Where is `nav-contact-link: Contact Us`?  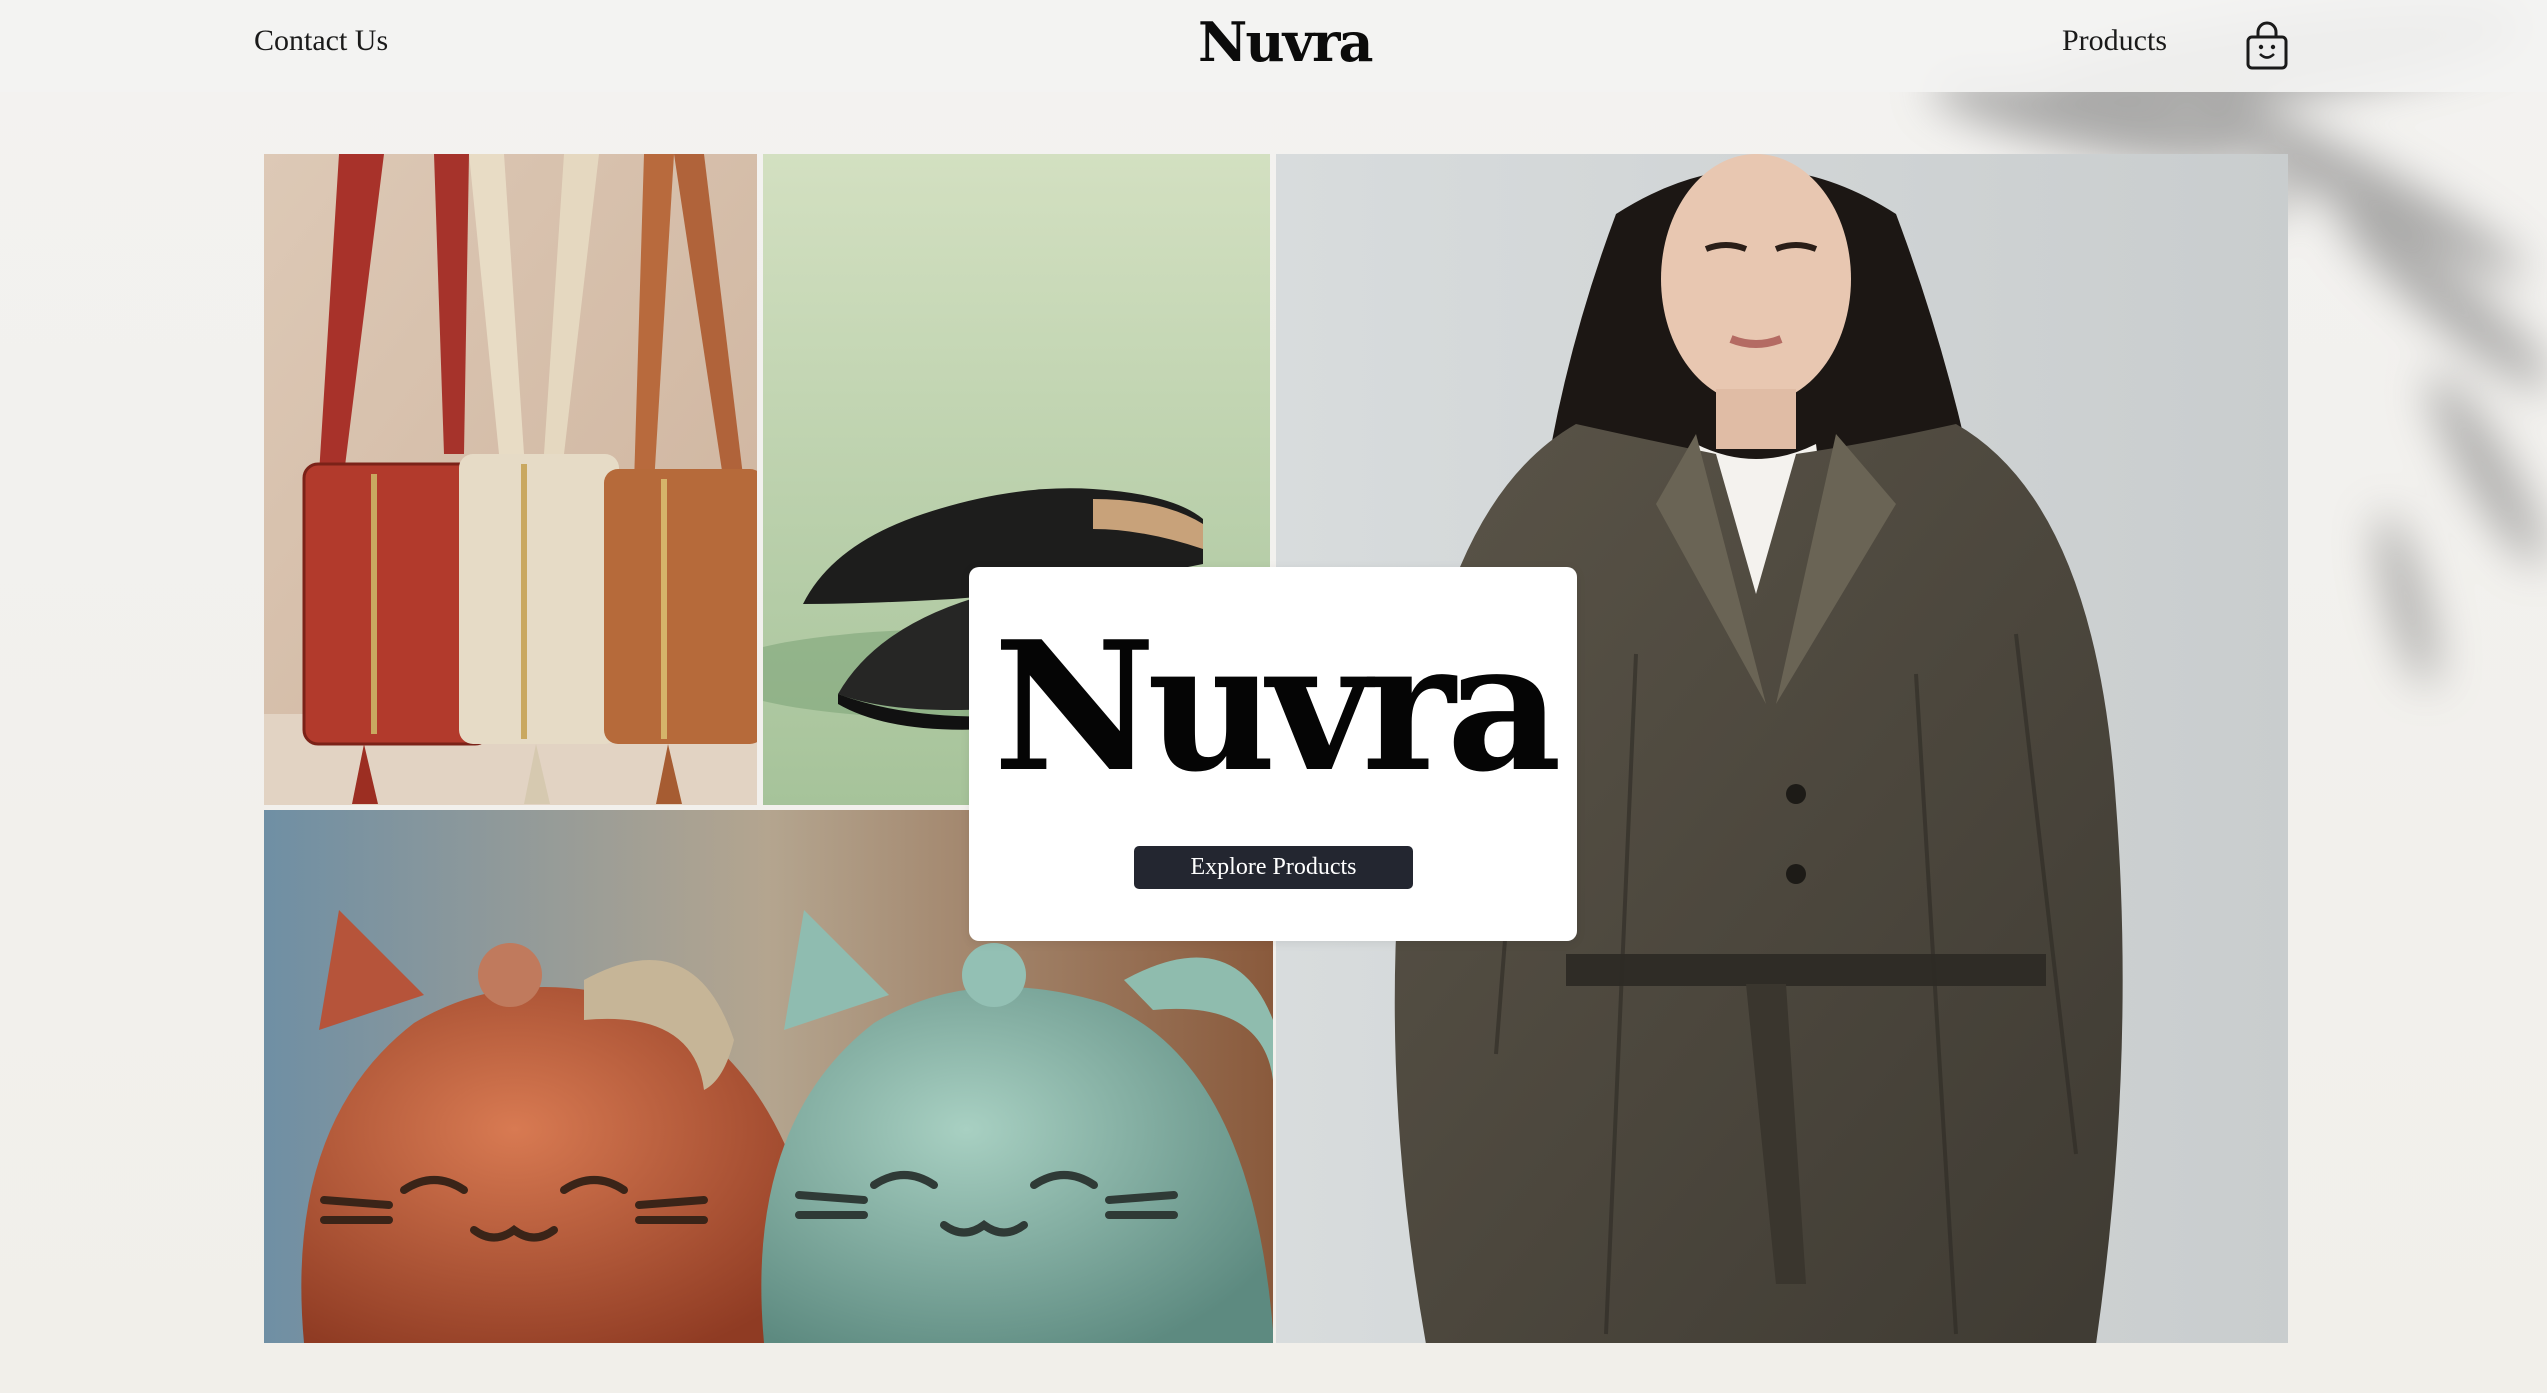 nav-contact-link: Contact Us is located at coordinates (321, 41).